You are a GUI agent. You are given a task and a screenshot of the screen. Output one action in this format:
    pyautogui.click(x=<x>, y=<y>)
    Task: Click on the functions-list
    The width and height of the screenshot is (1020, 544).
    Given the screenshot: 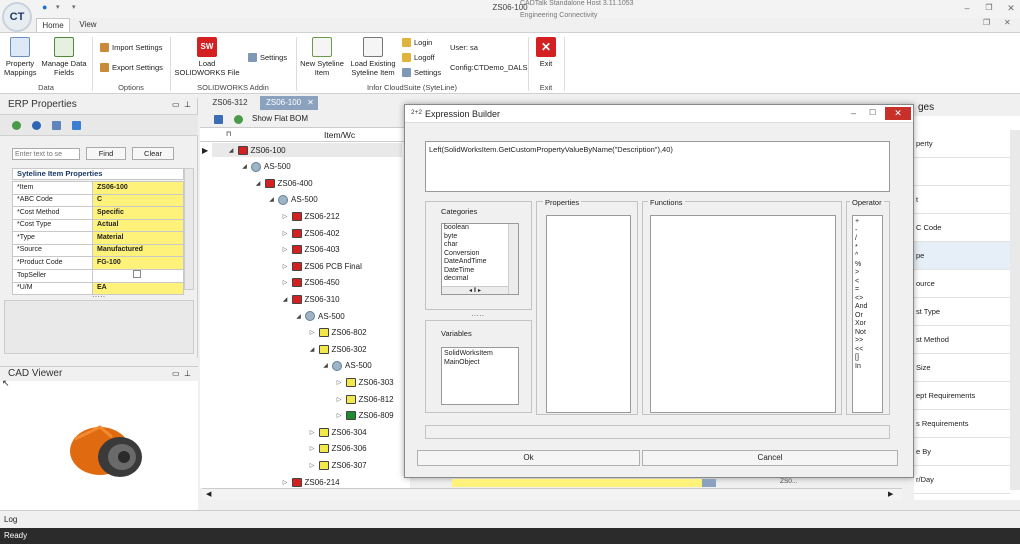 What is the action you would take?
    pyautogui.click(x=743, y=314)
    